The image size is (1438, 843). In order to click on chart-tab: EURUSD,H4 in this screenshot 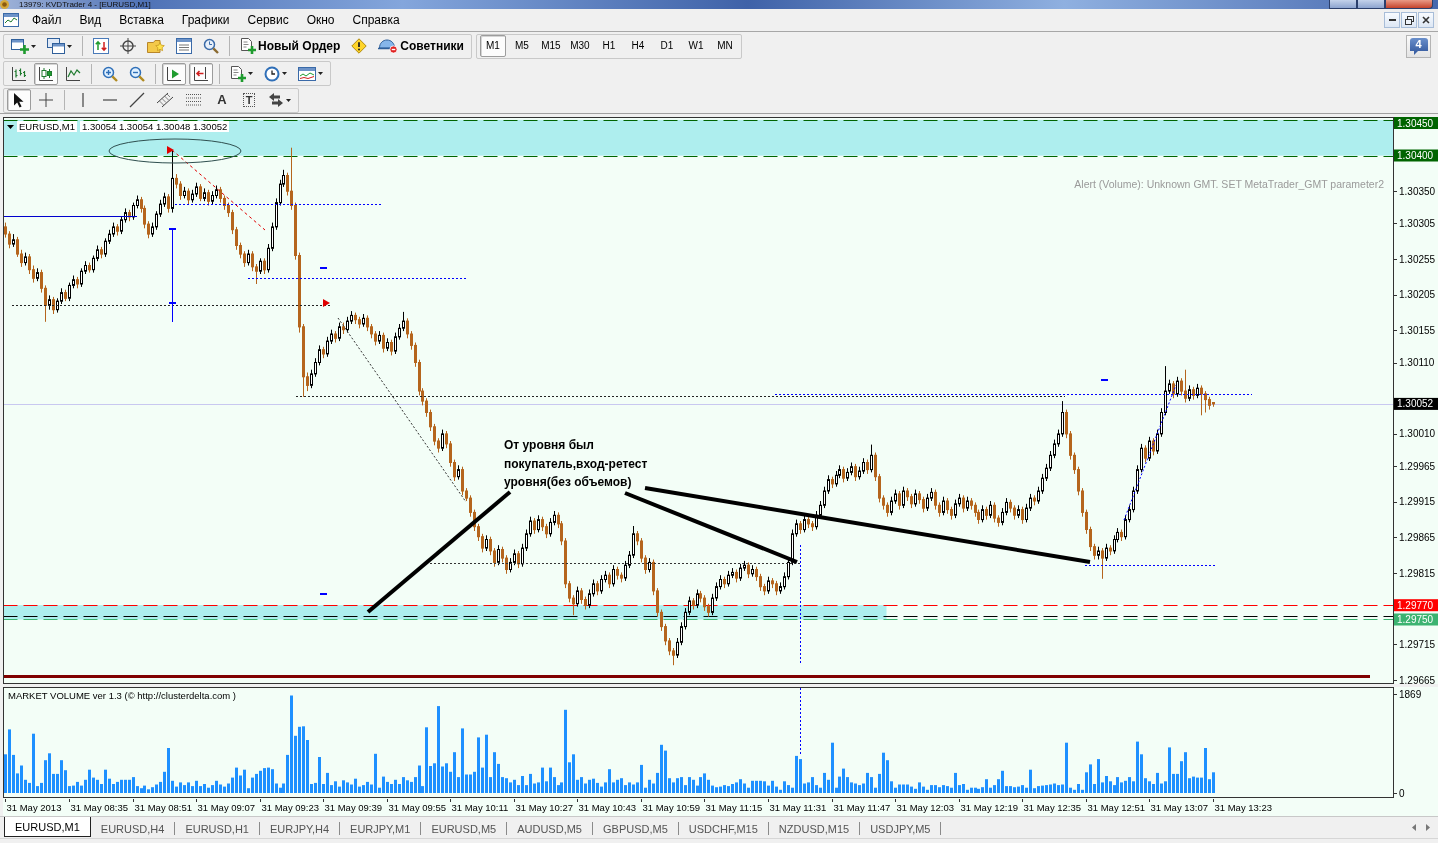, I will do `click(133, 828)`.